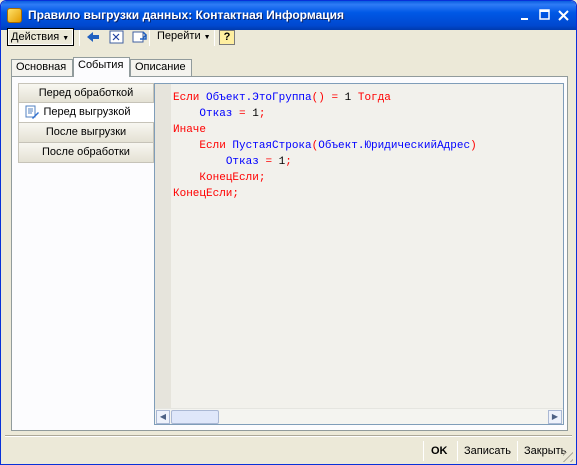  What do you see at coordinates (288, 38) in the screenshot?
I see `toolbar: Действия ▼ Перейти ▼ ?` at bounding box center [288, 38].